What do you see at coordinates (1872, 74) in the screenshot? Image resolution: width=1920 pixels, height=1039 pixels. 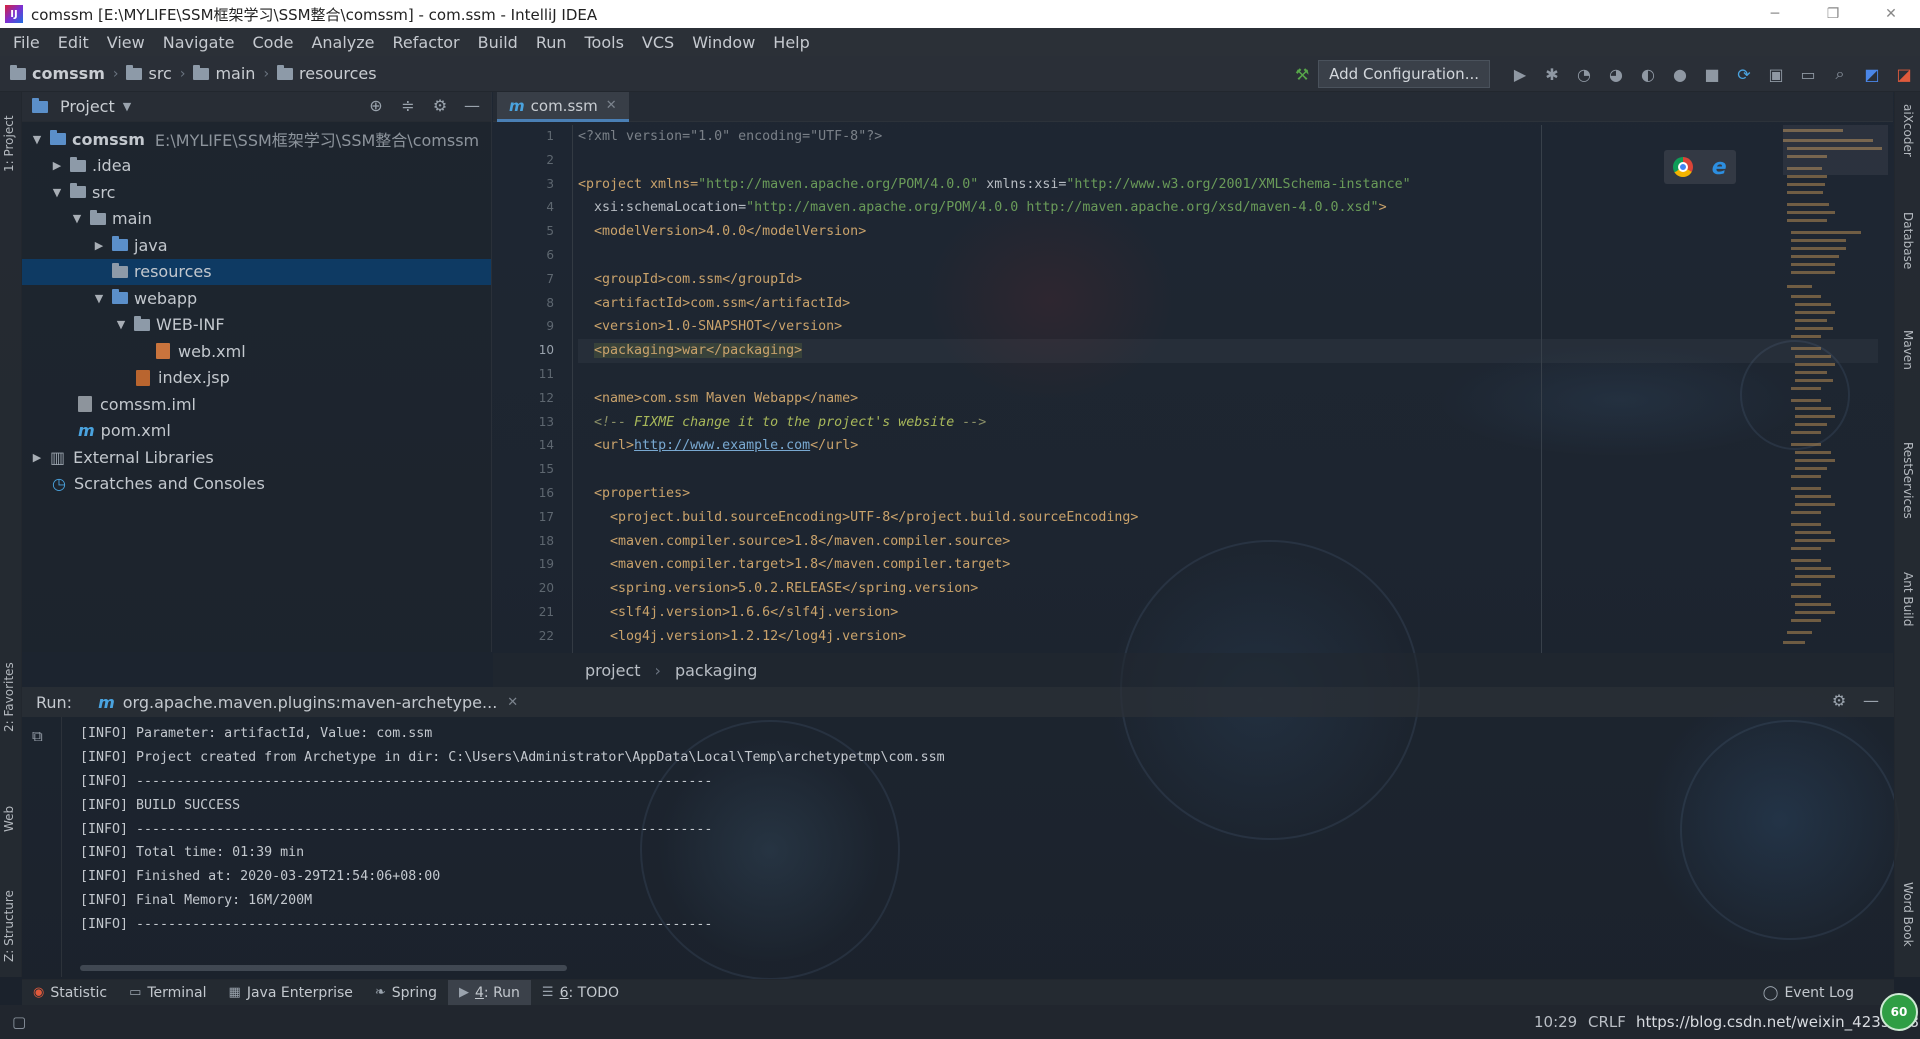 I see `translate-icon: ◩` at bounding box center [1872, 74].